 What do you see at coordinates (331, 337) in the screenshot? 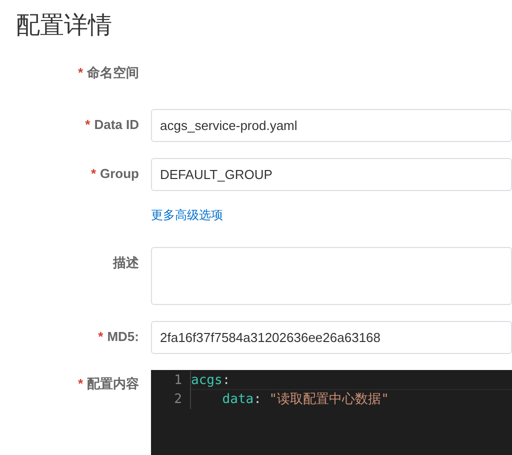
I see `input-field: 2fa16f37f7584a31202636ee26a63168` at bounding box center [331, 337].